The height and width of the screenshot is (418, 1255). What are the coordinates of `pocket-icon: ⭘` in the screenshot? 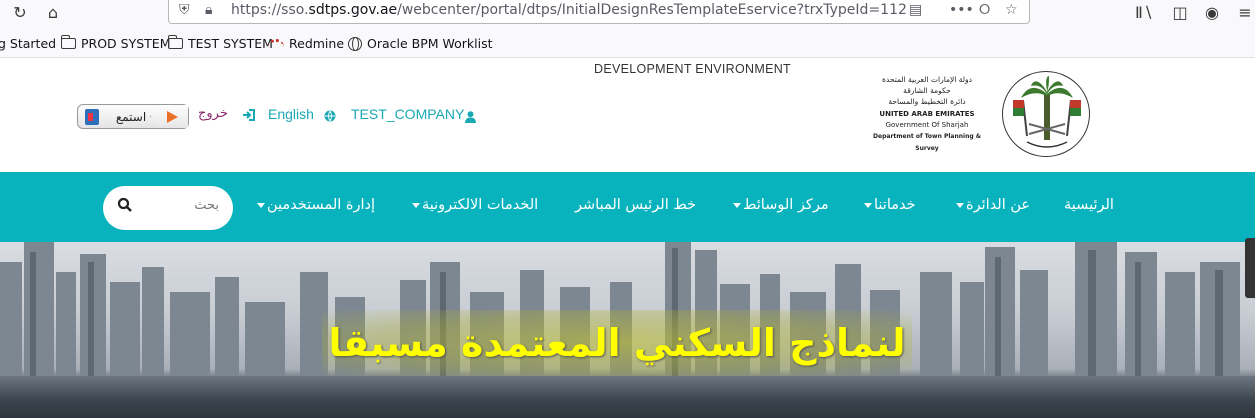 It's located at (984, 10).